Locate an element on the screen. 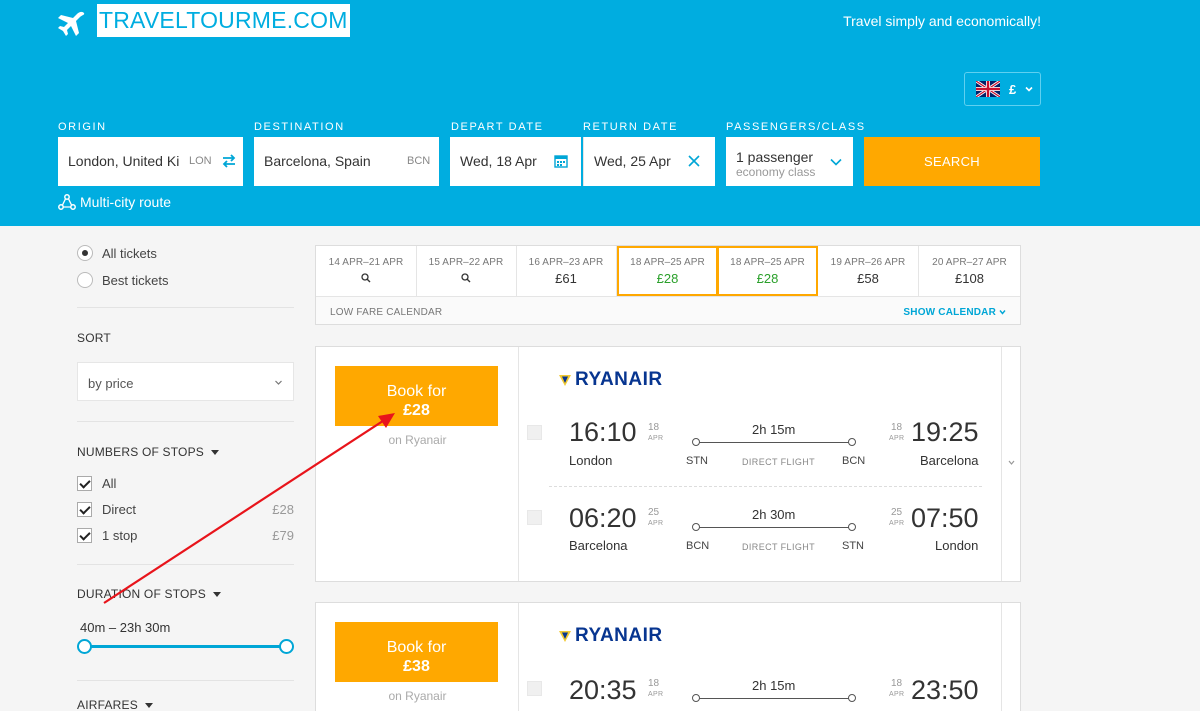 The height and width of the screenshot is (711, 1200). calendar-cell: 15 APR–22 APR is located at coordinates (466, 271).